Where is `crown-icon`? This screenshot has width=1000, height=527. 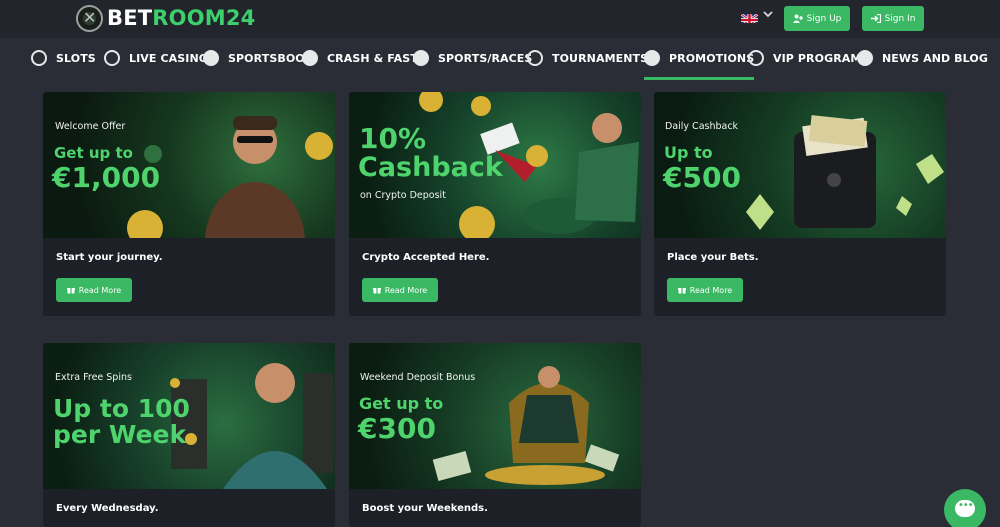
crown-icon is located at coordinates (756, 58).